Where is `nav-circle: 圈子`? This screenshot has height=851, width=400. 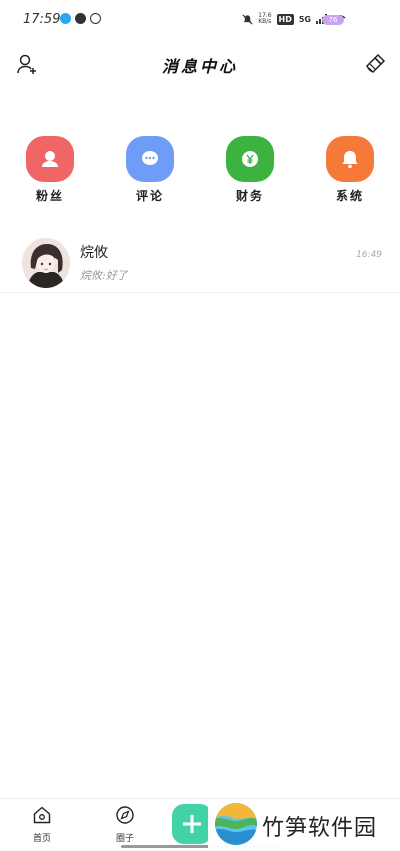 nav-circle: 圈子 is located at coordinates (125, 824).